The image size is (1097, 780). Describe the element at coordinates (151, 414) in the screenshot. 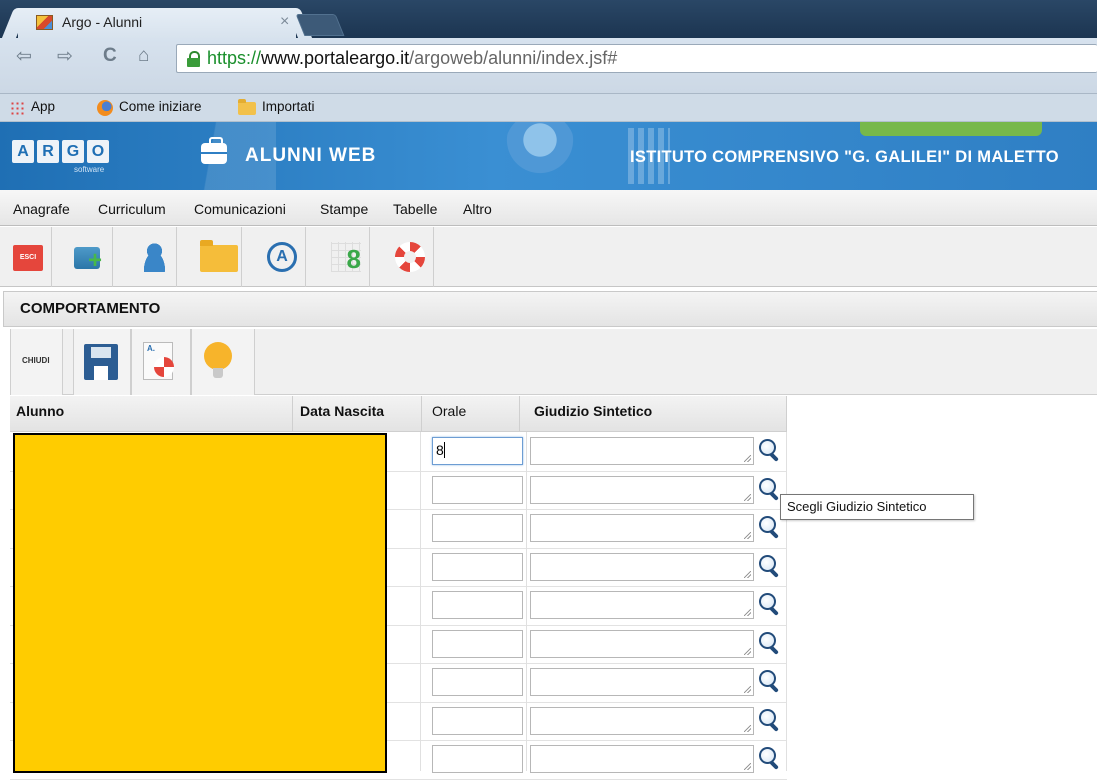

I see `header-alunno: Alunno` at that location.